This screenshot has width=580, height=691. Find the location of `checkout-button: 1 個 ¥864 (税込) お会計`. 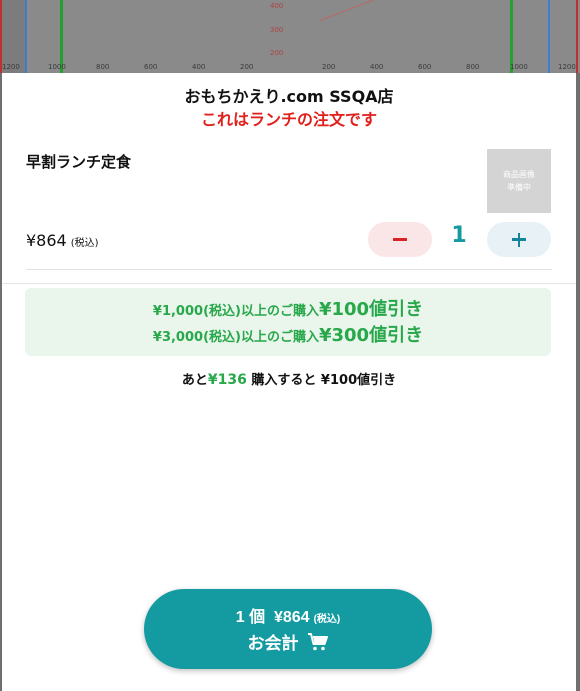

checkout-button: 1 個 ¥864 (税込) お会計 is located at coordinates (288, 629).